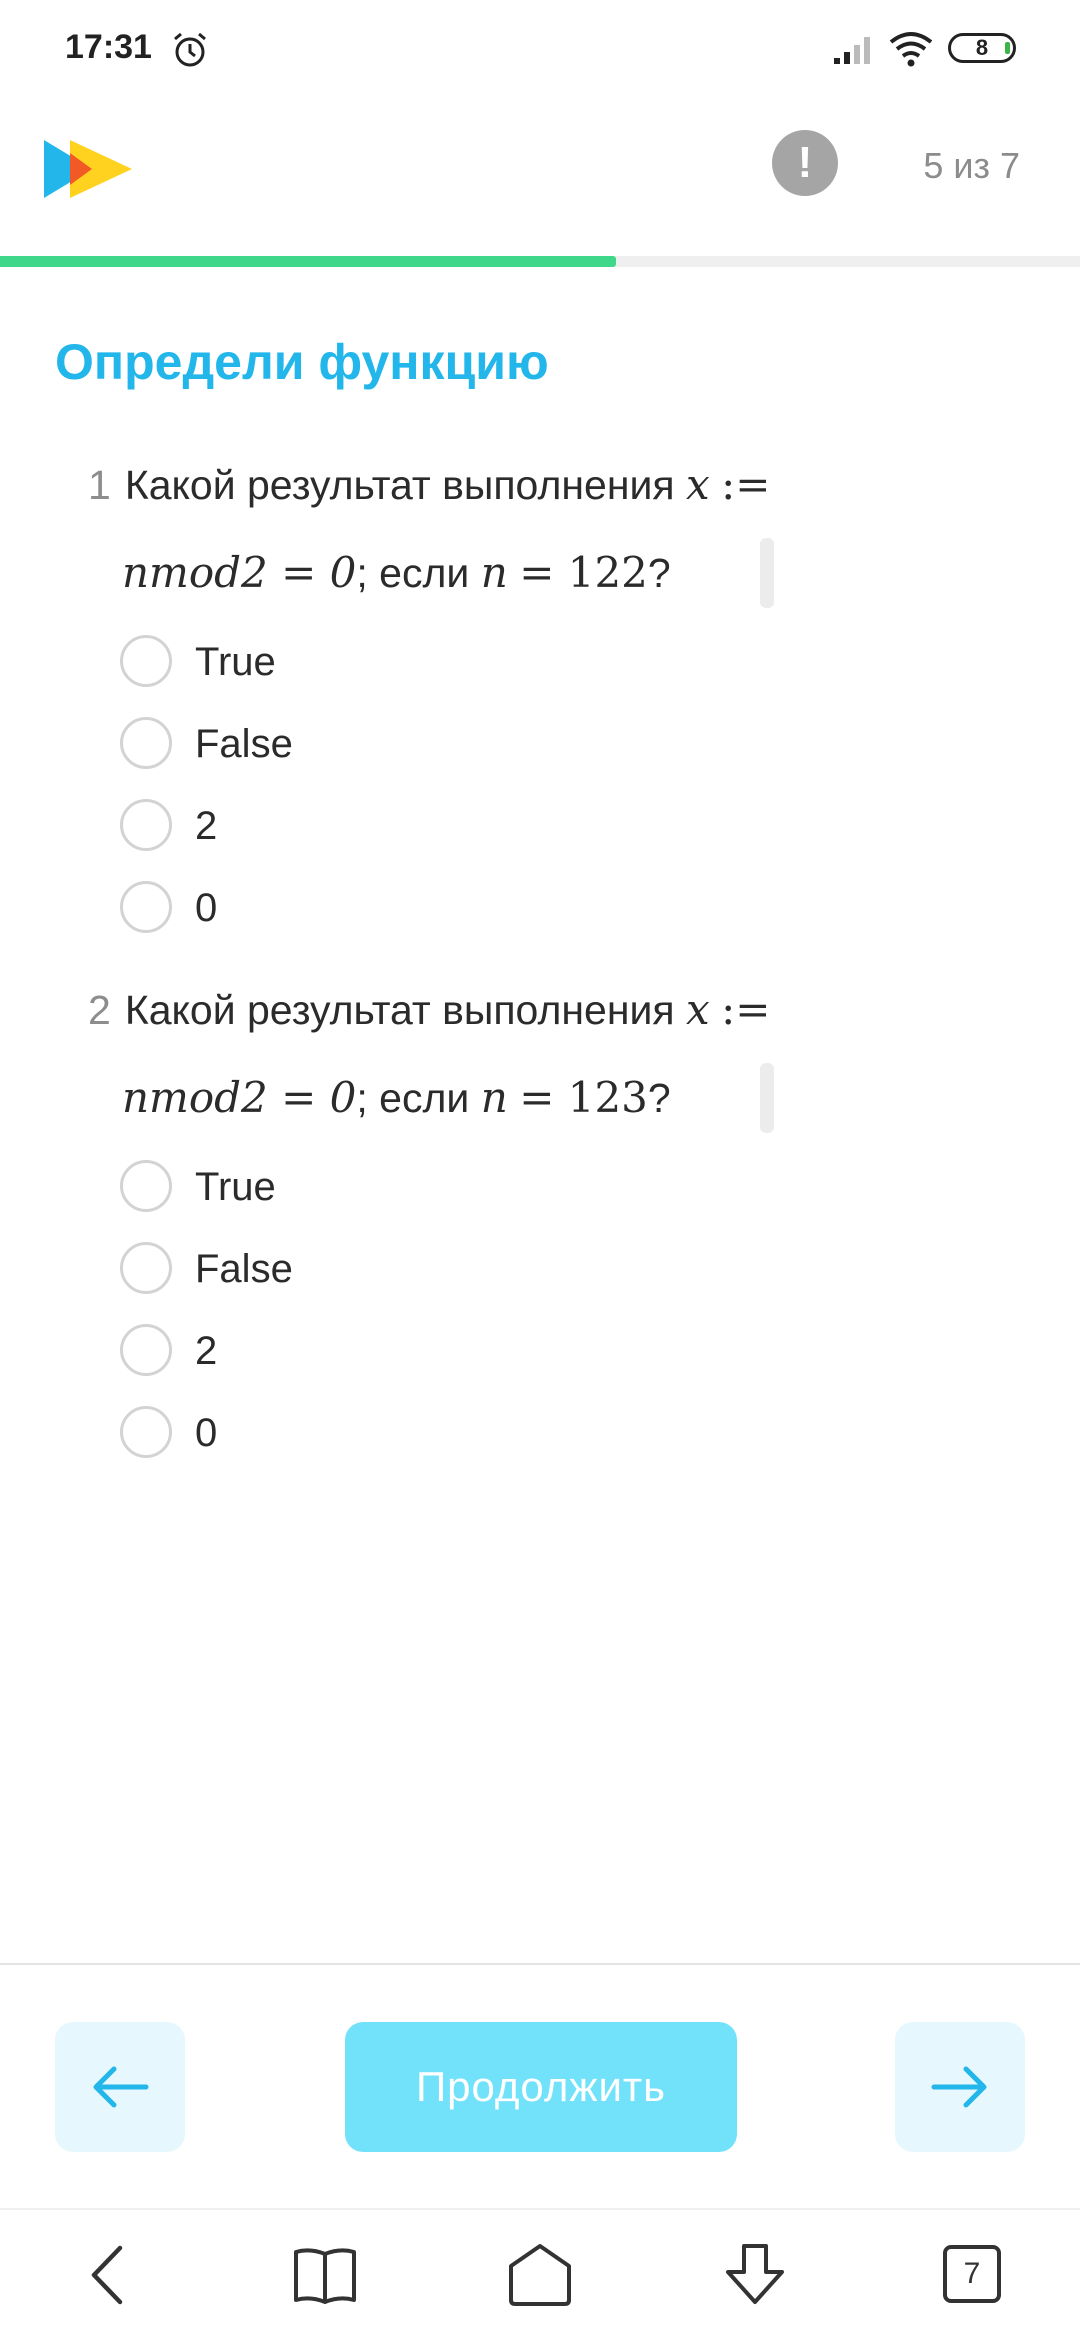  What do you see at coordinates (325, 2275) in the screenshot?
I see `book-icon` at bounding box center [325, 2275].